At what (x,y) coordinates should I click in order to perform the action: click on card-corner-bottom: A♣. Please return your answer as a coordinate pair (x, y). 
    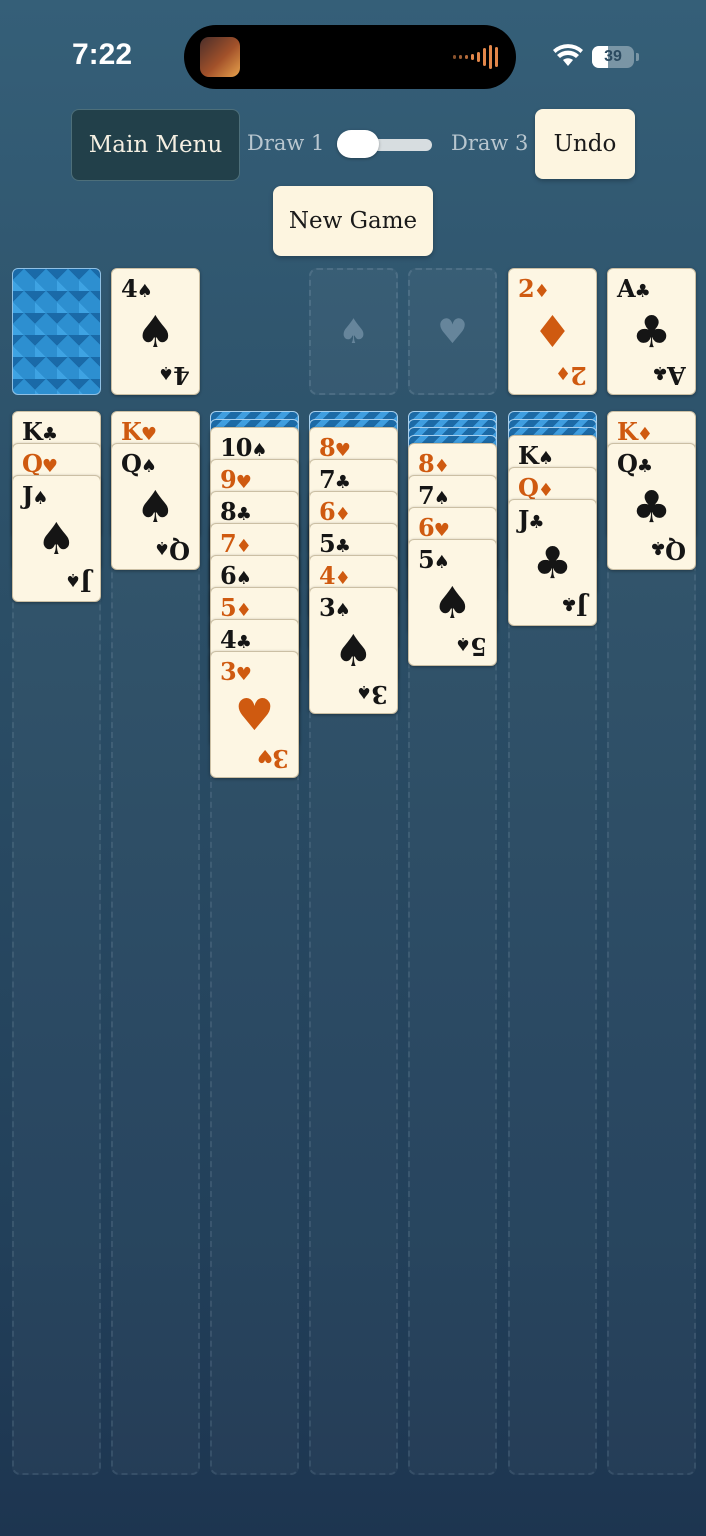
    Looking at the image, I should click on (669, 375).